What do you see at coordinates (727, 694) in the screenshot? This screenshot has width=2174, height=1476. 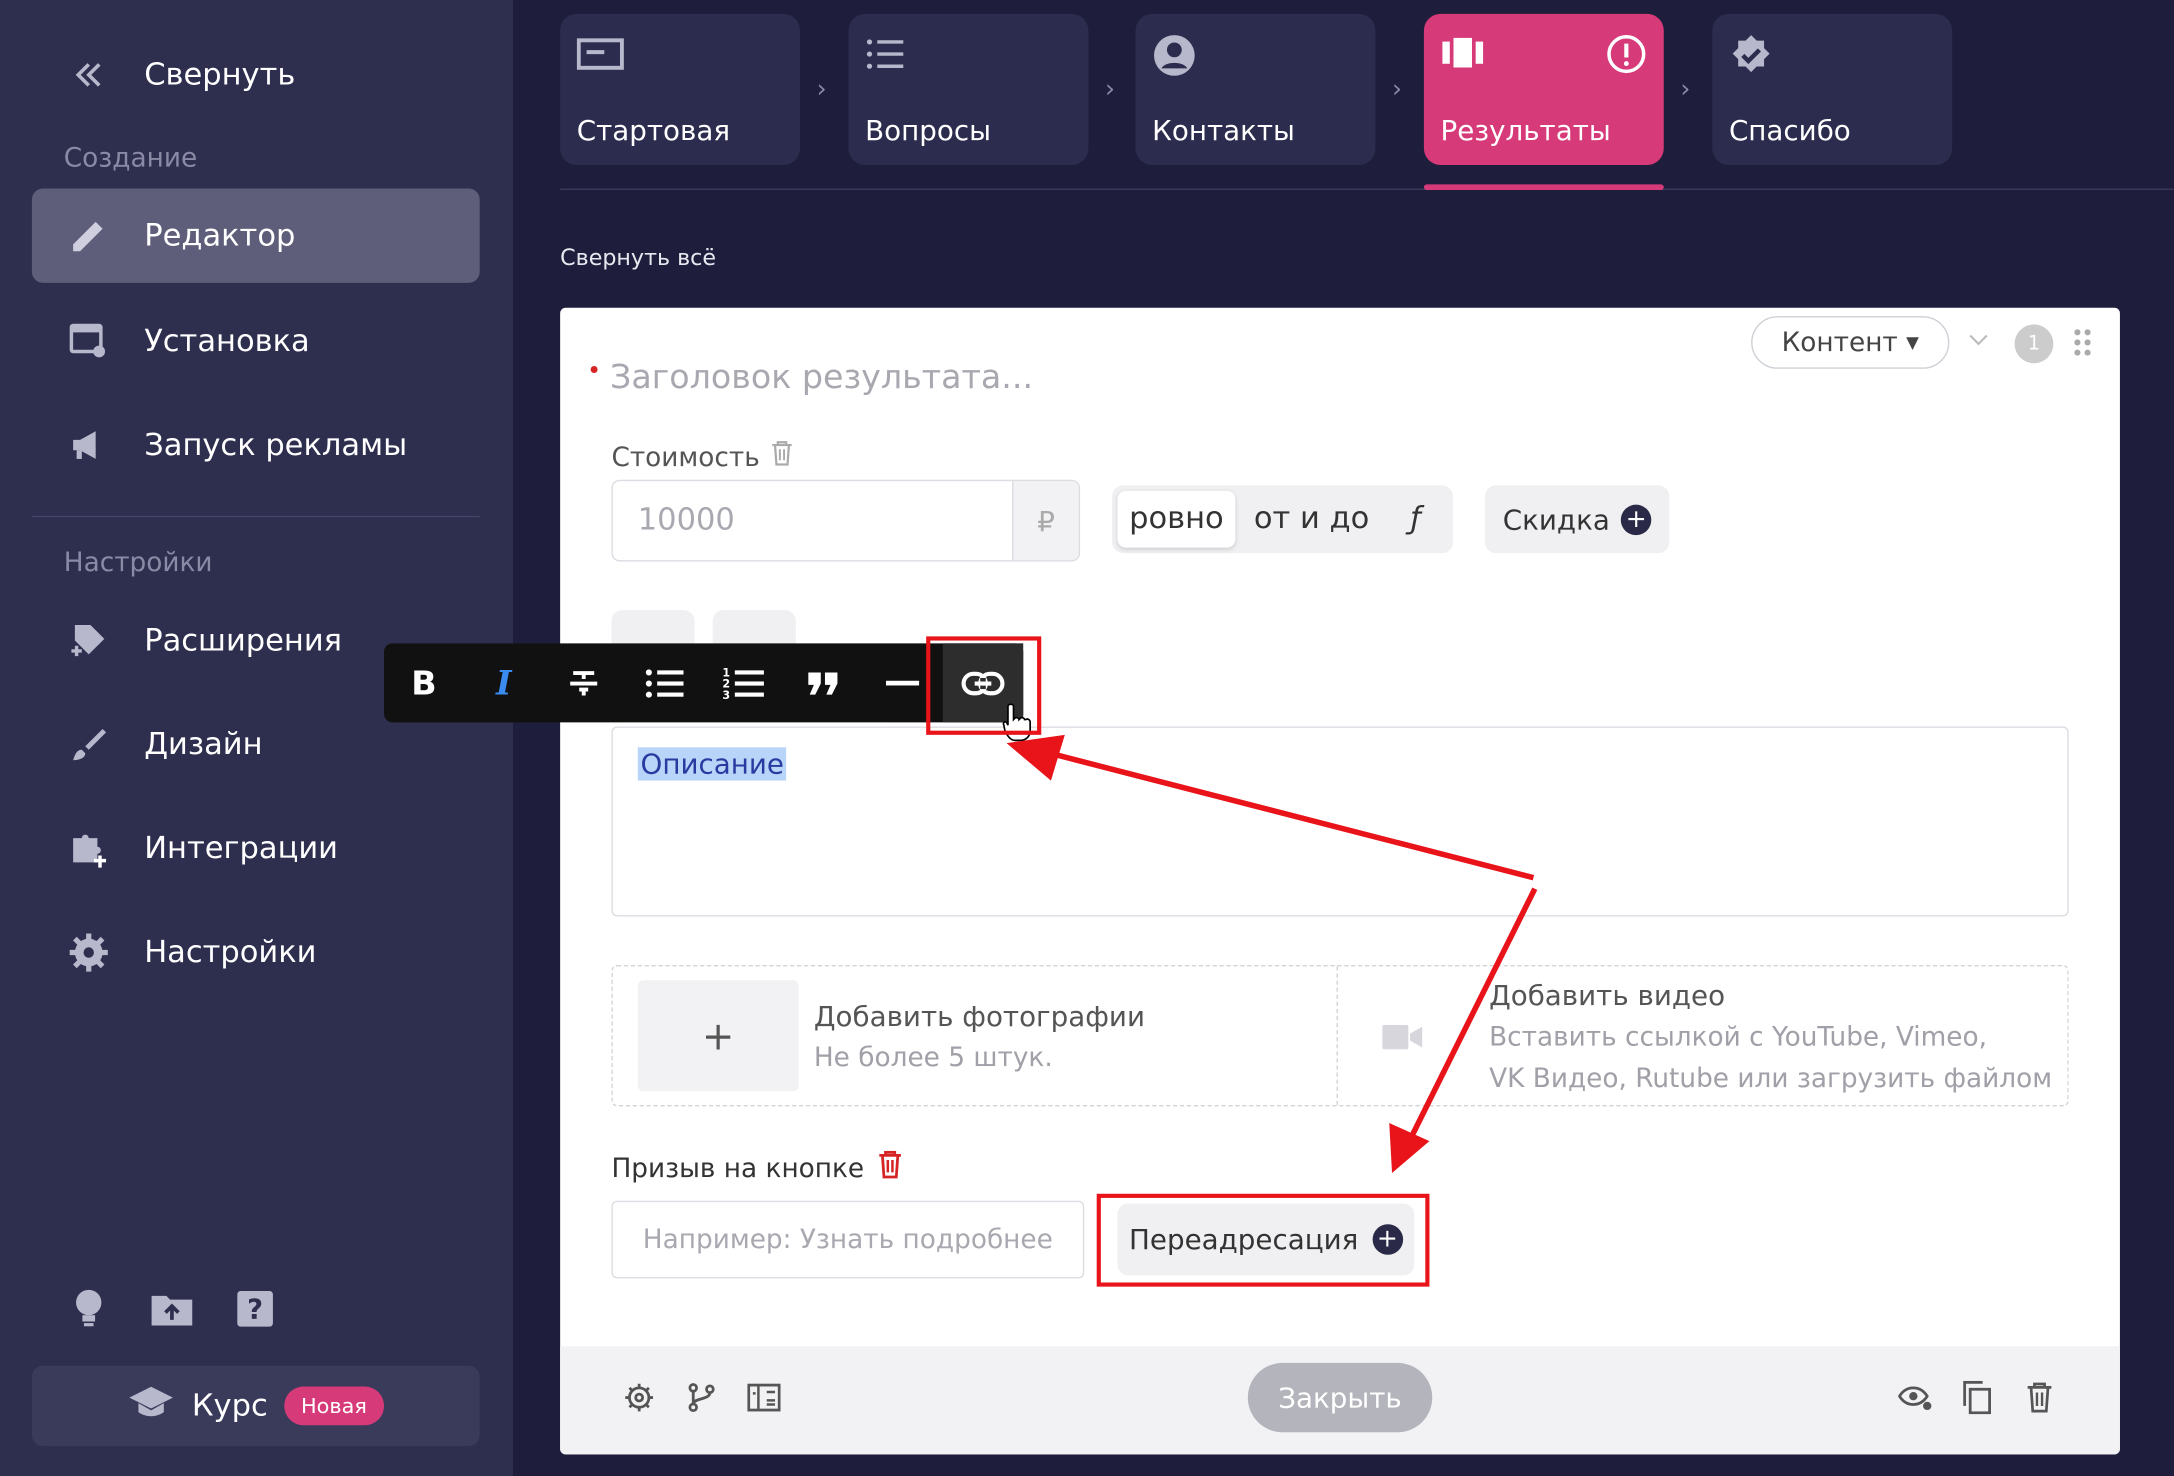 I see `svg-text: 3` at bounding box center [727, 694].